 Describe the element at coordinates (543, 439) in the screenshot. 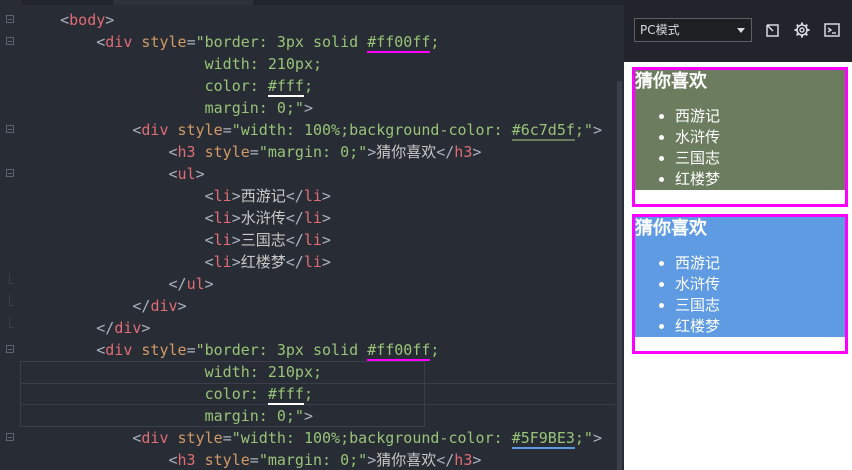

I see `color-swatch-token: #5F9BE3` at that location.